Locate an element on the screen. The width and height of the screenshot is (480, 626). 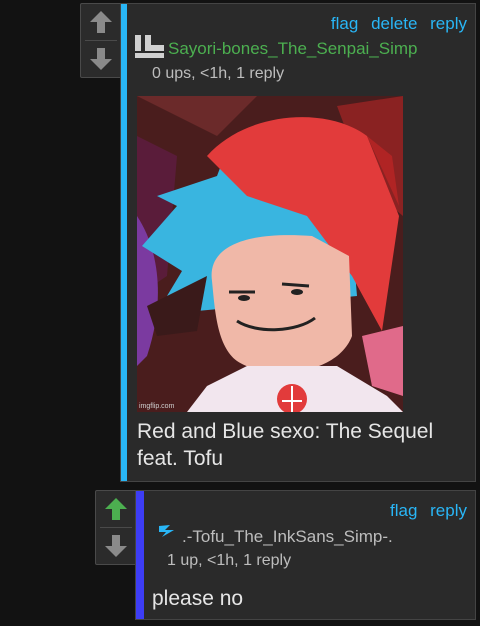
upvote-button-active is located at coordinates (116, 509).